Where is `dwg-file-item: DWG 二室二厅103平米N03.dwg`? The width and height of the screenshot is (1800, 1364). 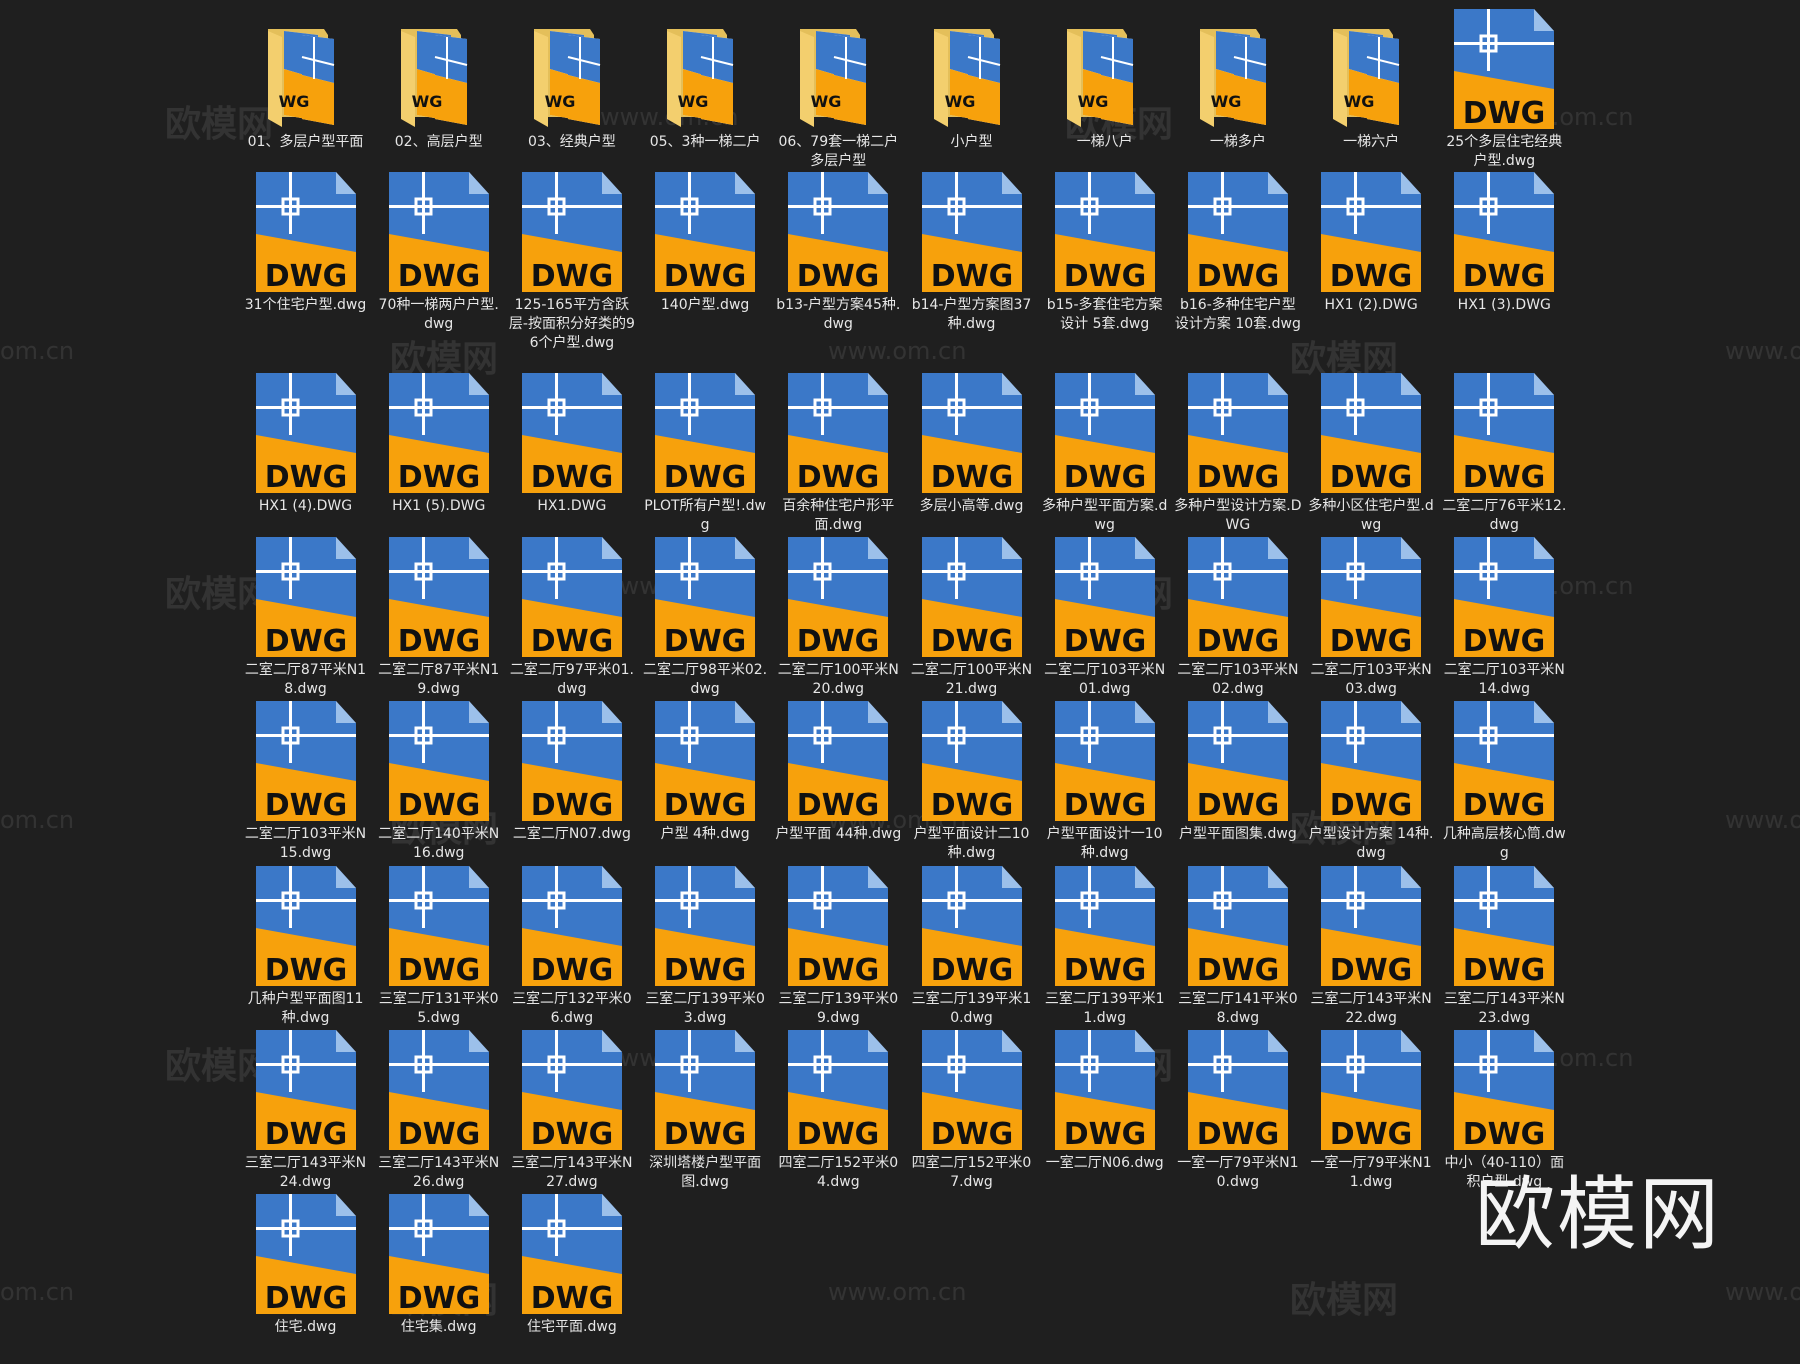
dwg-file-item: DWG 二室二厅103平米N03.dwg is located at coordinates (1371, 618).